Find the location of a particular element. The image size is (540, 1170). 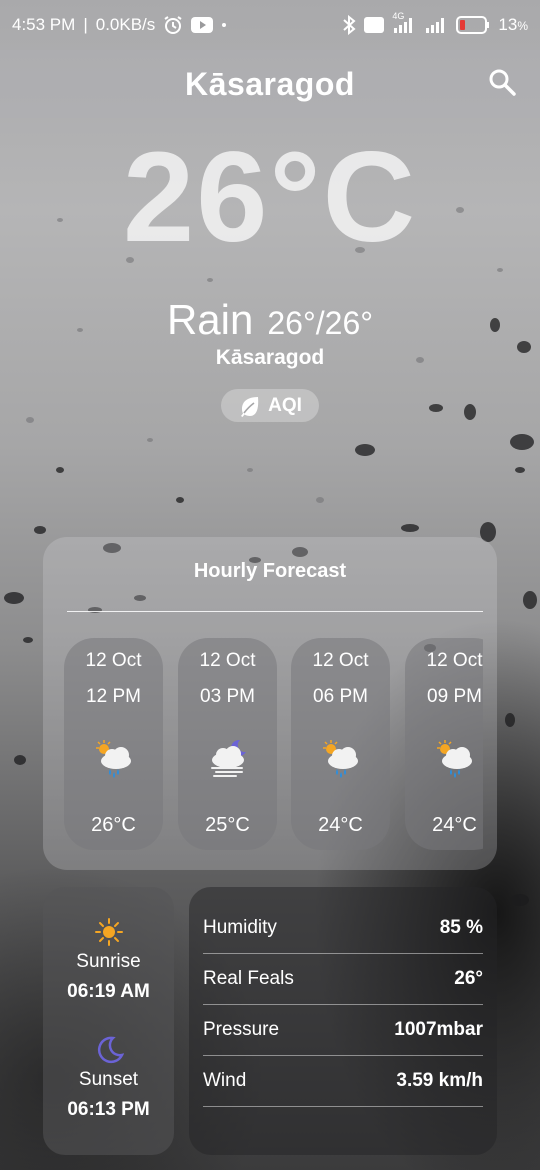

status-left: 4:53 PM | 0.0KB/s is located at coordinates (119, 25).